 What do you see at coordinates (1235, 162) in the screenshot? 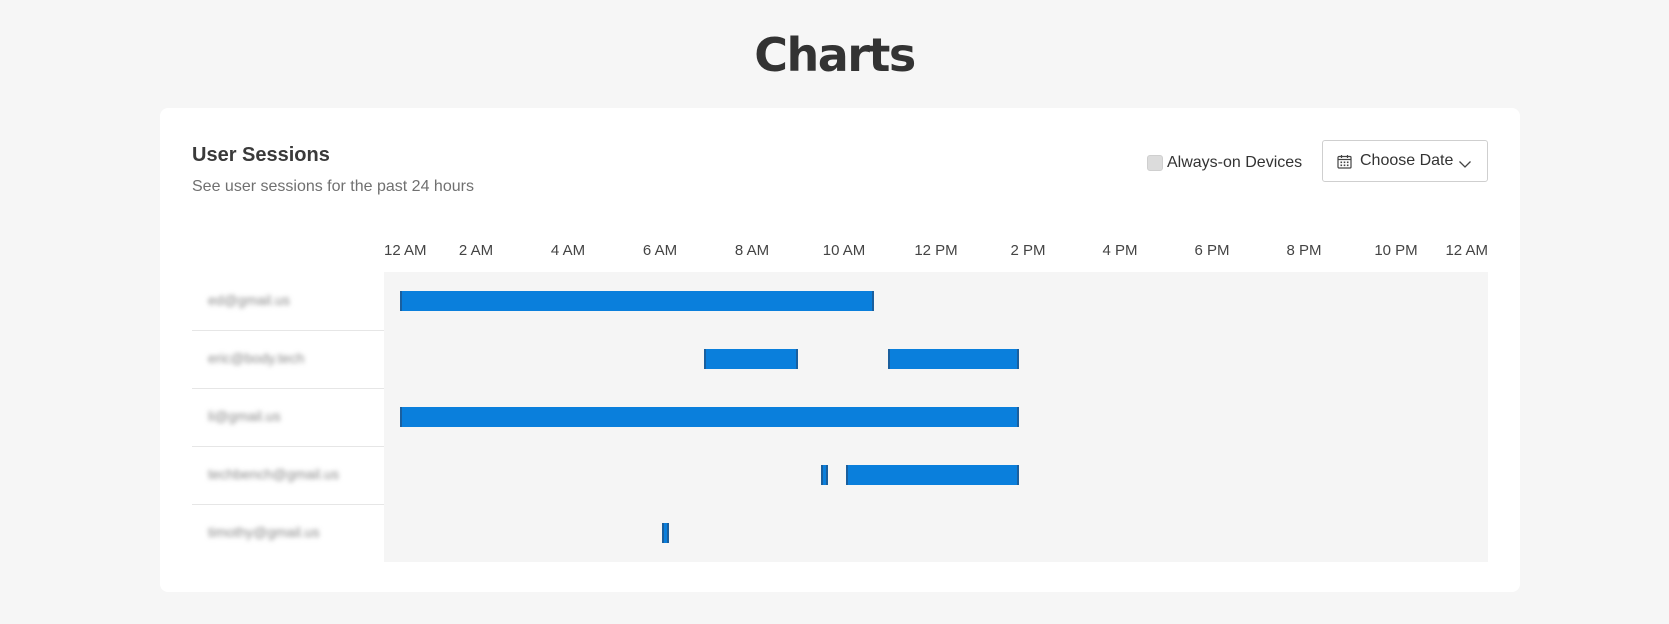
I see `always-on-label: Always-on Devices` at bounding box center [1235, 162].